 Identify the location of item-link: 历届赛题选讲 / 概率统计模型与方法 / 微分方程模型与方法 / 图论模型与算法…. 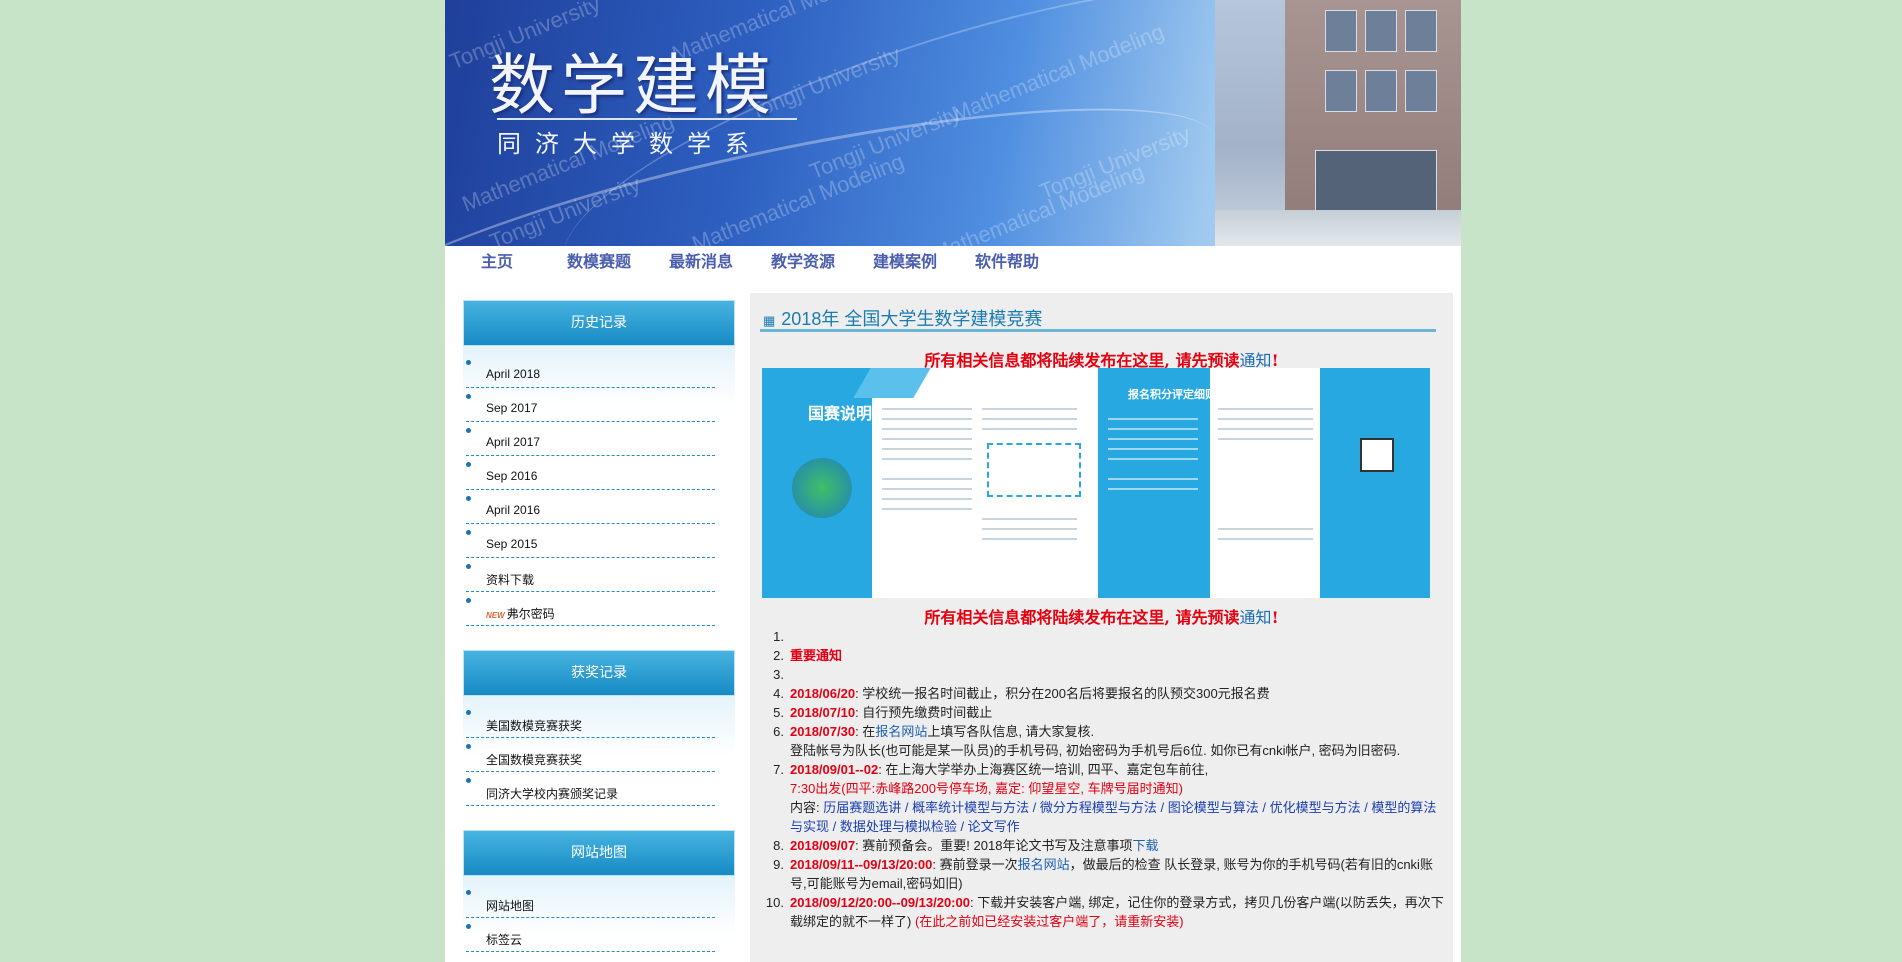
(1113, 817).